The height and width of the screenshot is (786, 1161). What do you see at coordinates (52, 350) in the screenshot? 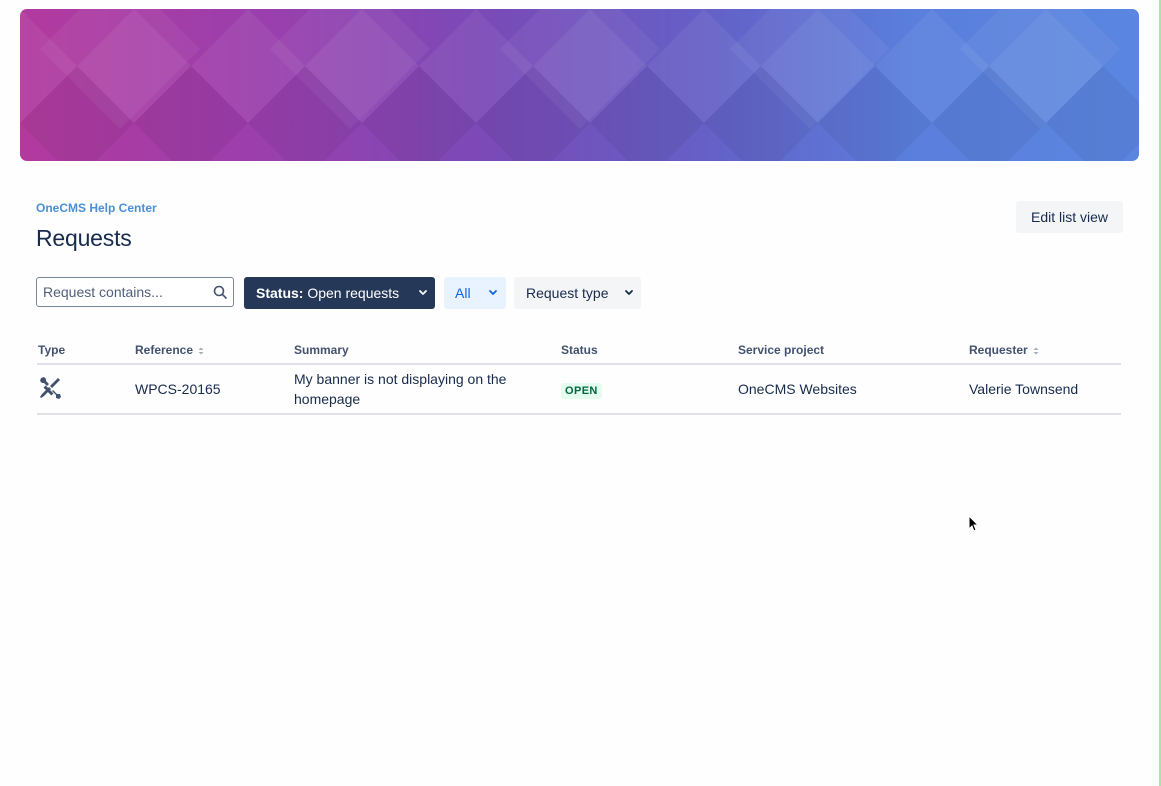
I see `column-header-type: Type` at bounding box center [52, 350].